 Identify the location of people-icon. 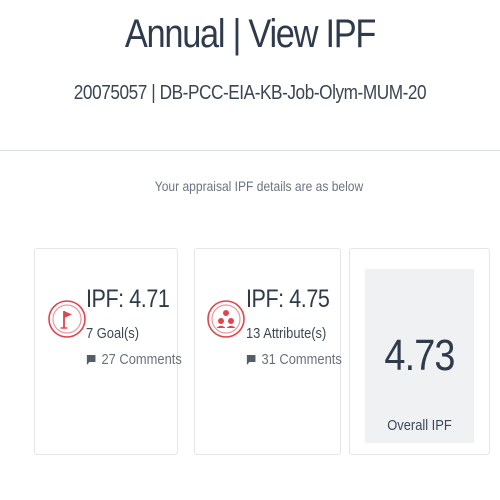
(226, 319).